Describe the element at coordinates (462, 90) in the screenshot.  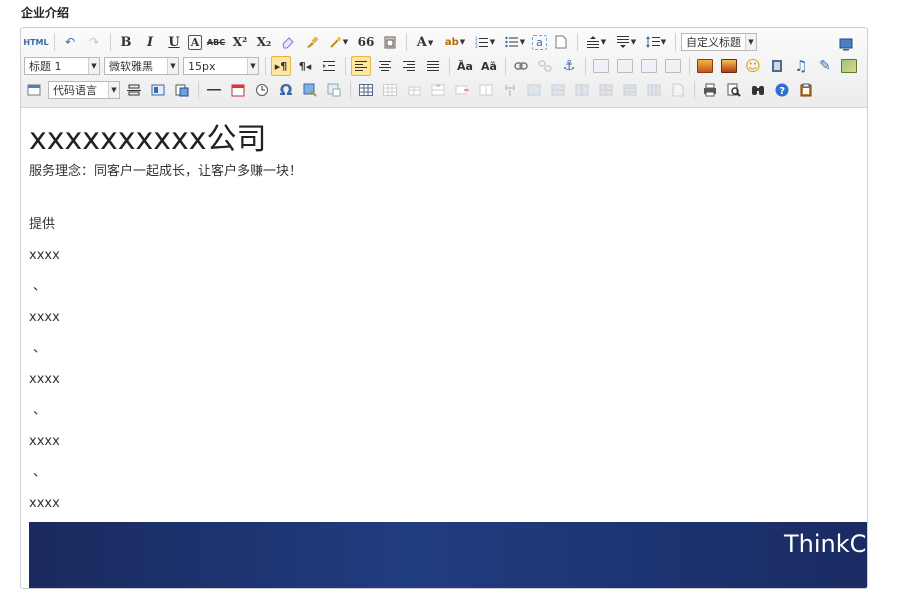
I see `delete-row-icon` at that location.